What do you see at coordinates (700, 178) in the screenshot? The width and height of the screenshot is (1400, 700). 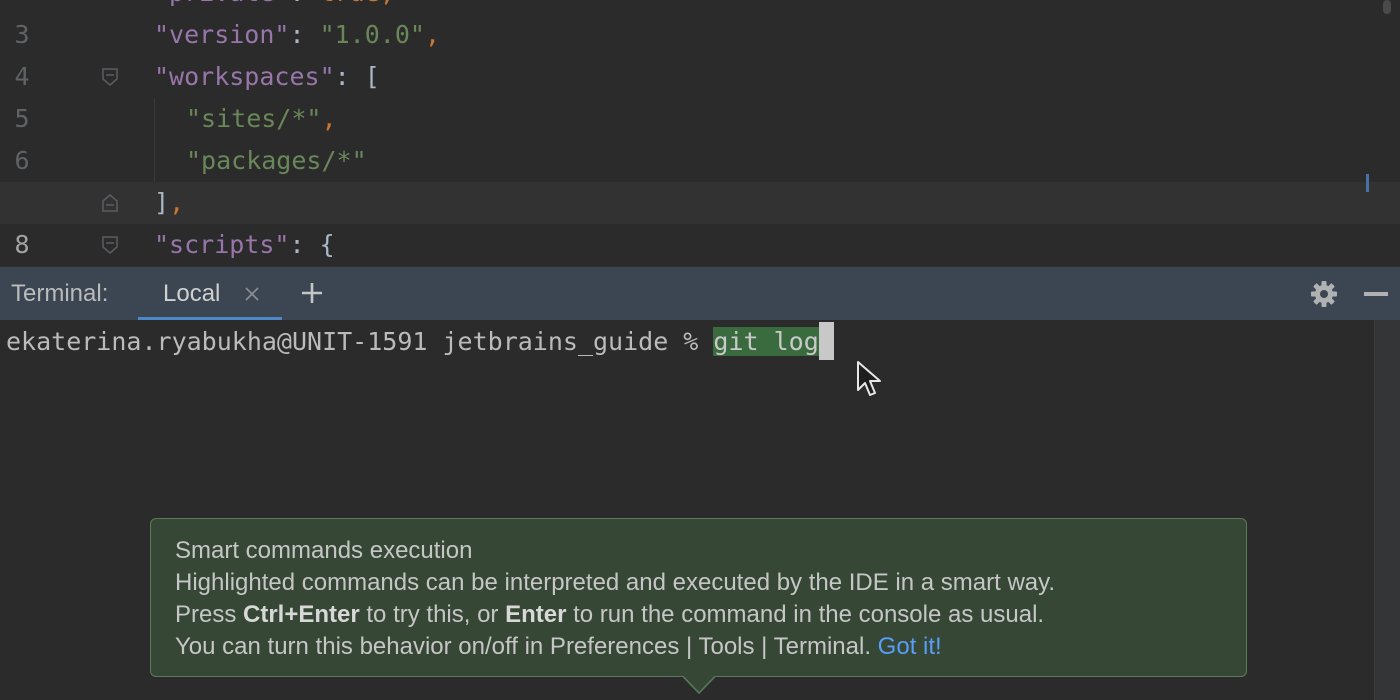 I see `code-line: 7 "packages/*"` at bounding box center [700, 178].